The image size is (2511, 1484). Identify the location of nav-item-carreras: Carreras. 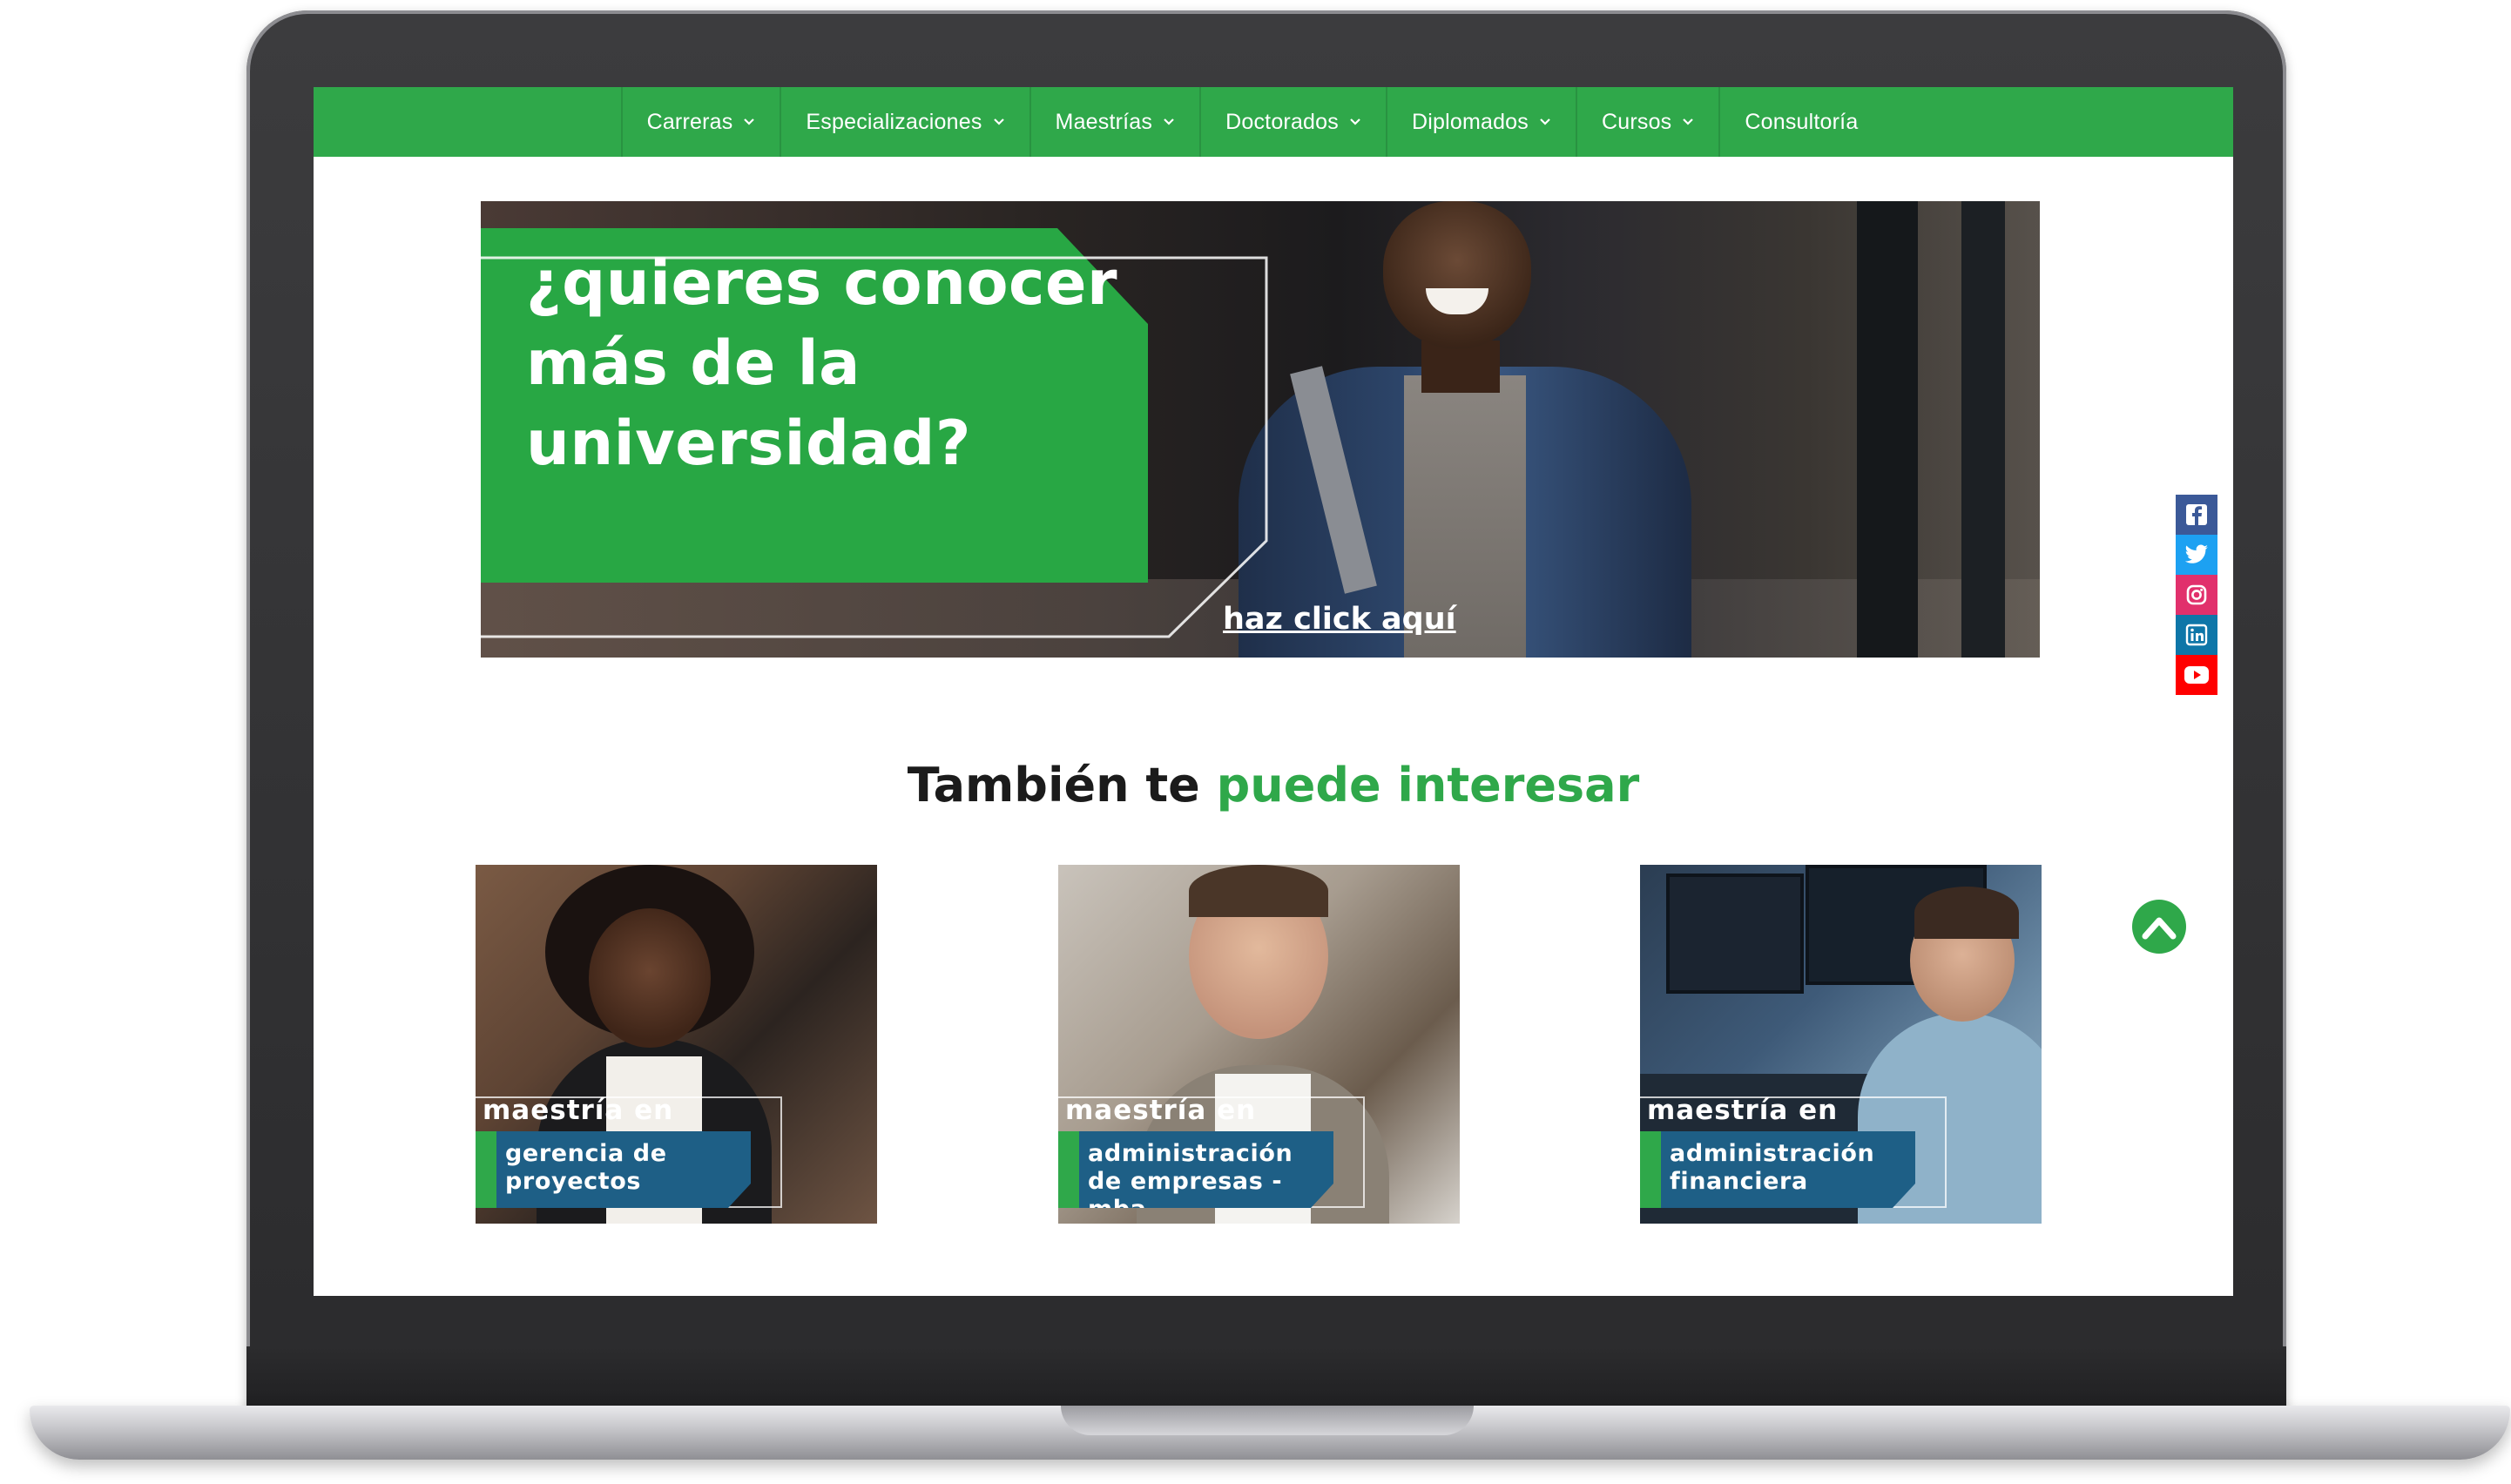
(700, 122).